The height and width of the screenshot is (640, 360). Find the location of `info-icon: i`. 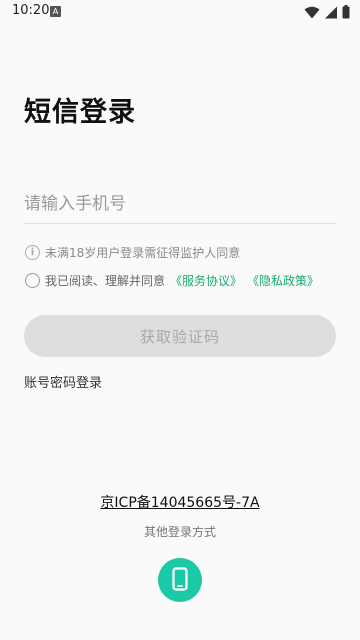

info-icon: i is located at coordinates (32, 252).